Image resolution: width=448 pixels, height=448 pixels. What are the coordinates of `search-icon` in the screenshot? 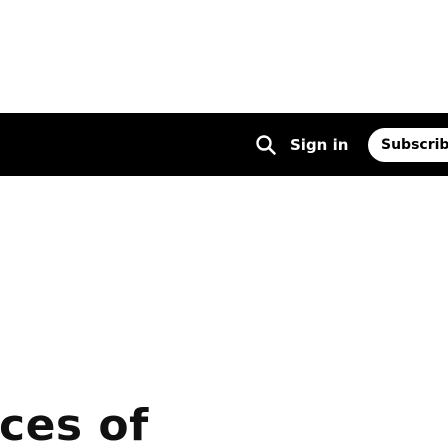 It's located at (266, 145).